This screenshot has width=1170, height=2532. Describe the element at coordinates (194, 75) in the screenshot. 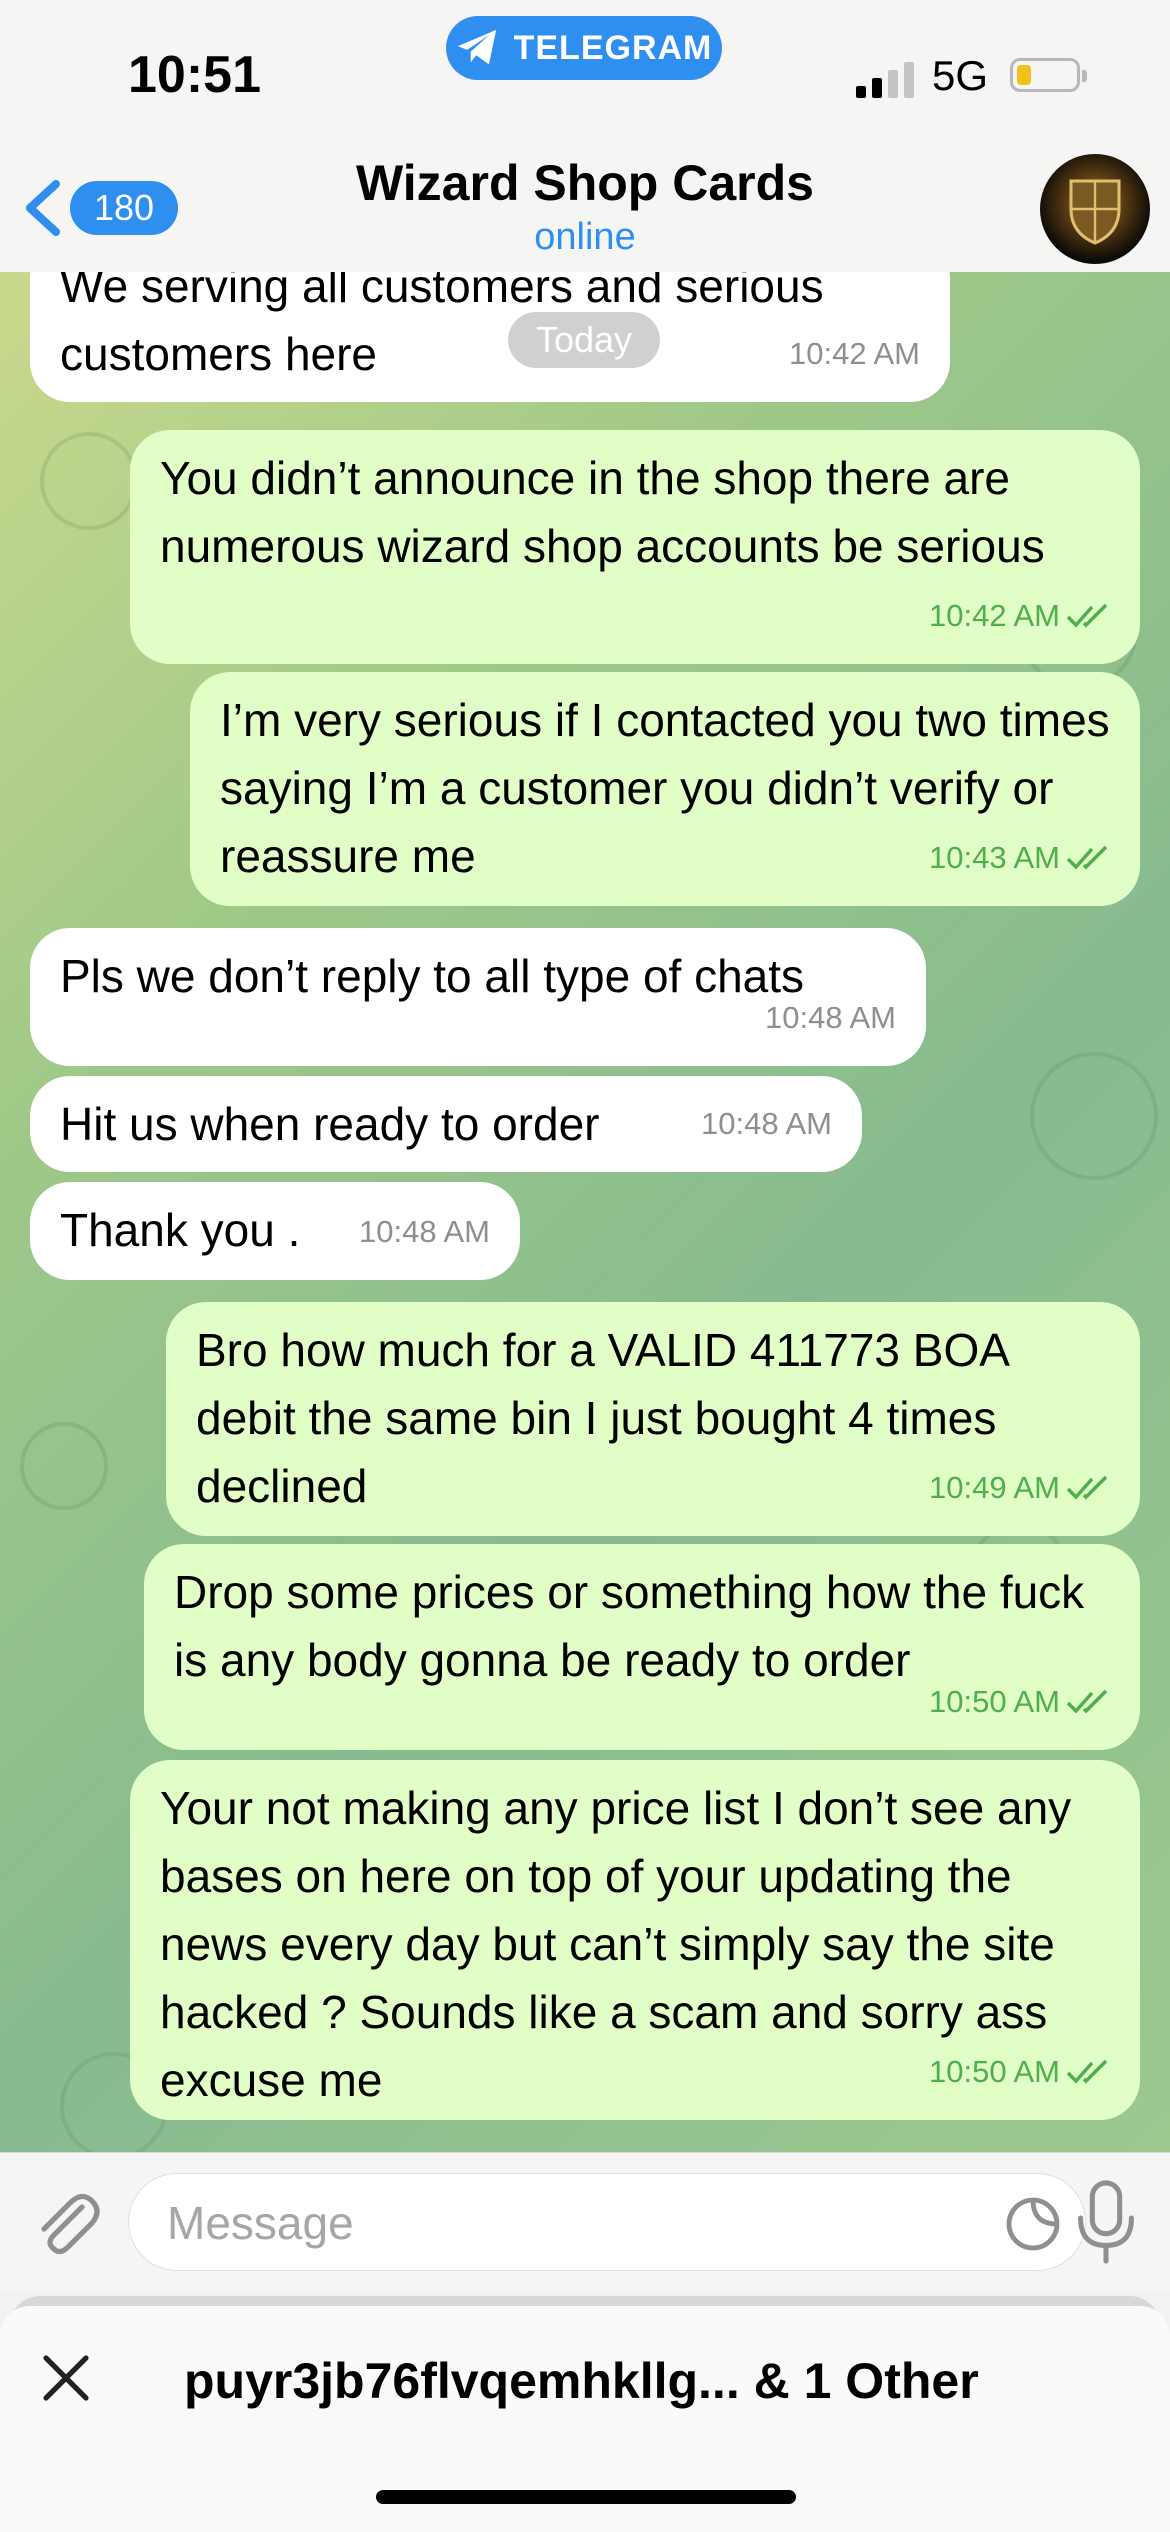

I see `status-time: 10:51` at that location.